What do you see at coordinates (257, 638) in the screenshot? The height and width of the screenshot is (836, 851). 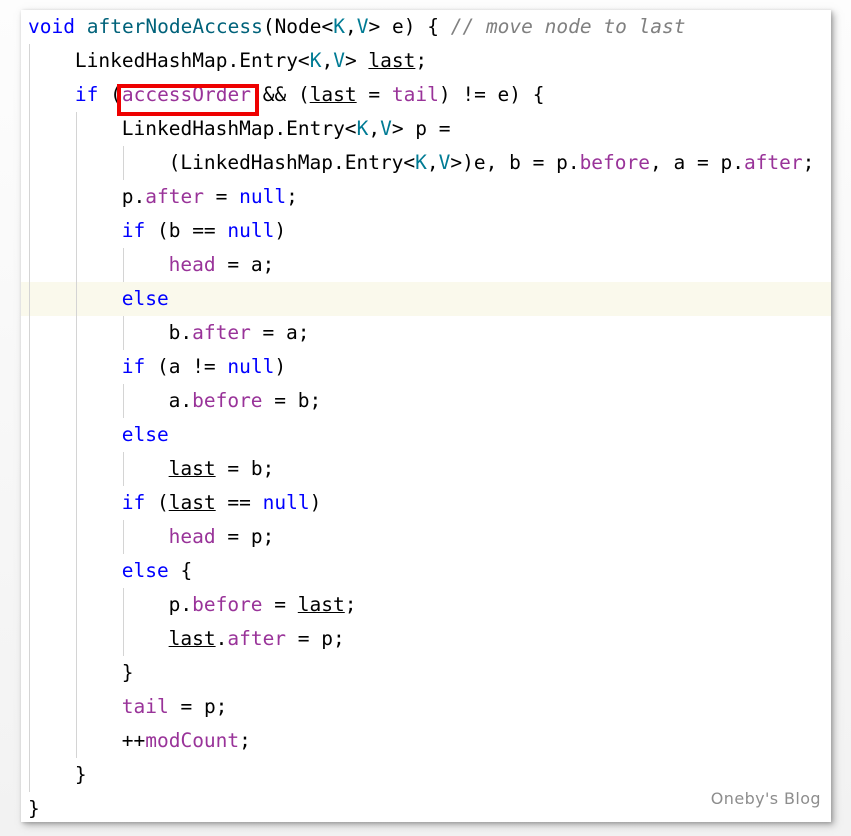 I see `code-token-field: after` at bounding box center [257, 638].